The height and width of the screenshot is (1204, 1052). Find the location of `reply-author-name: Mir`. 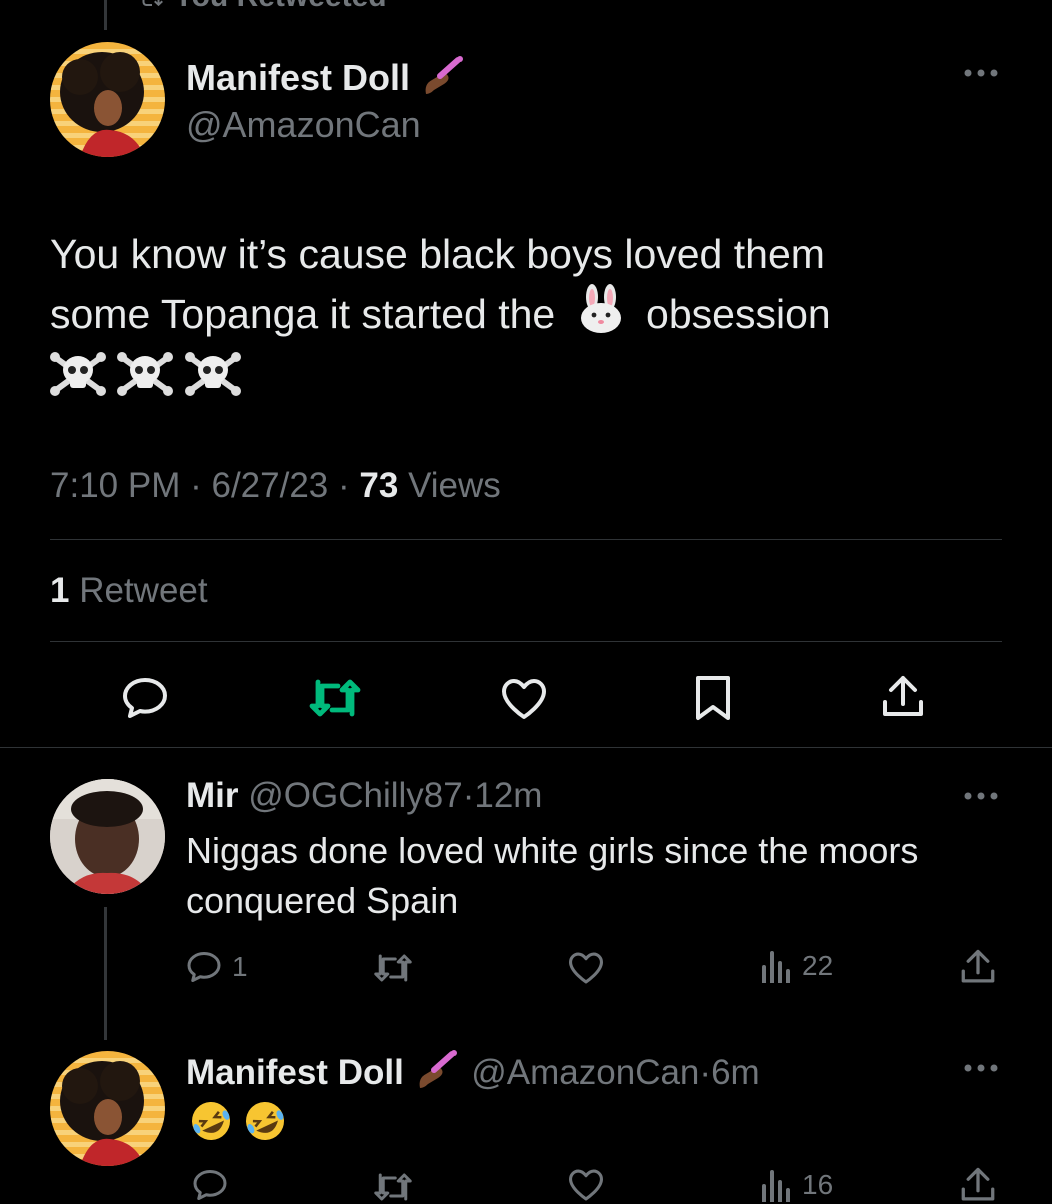

reply-author-name: Mir is located at coordinates (212, 795).